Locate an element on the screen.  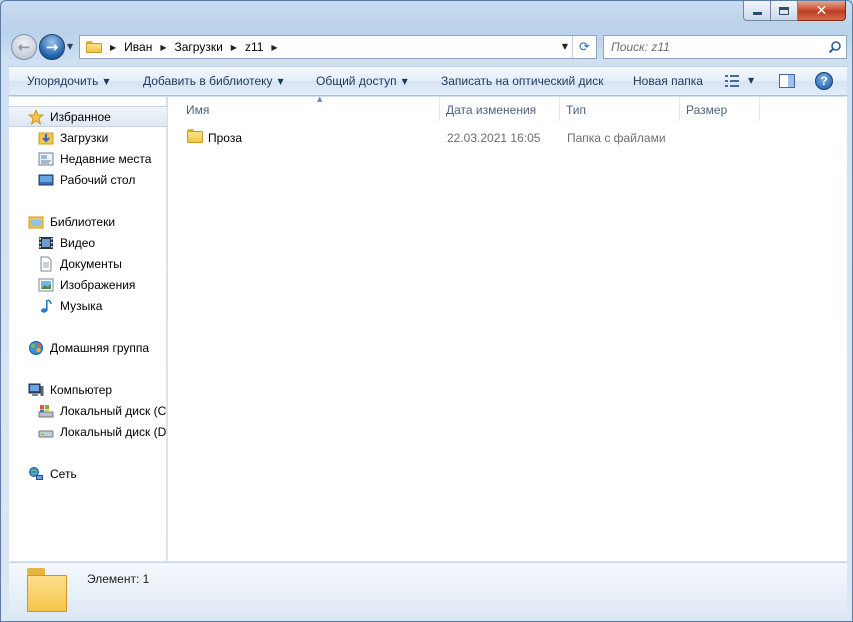
sidebar-item-homegroup: Домашняя группа is located at coordinates (88, 347).